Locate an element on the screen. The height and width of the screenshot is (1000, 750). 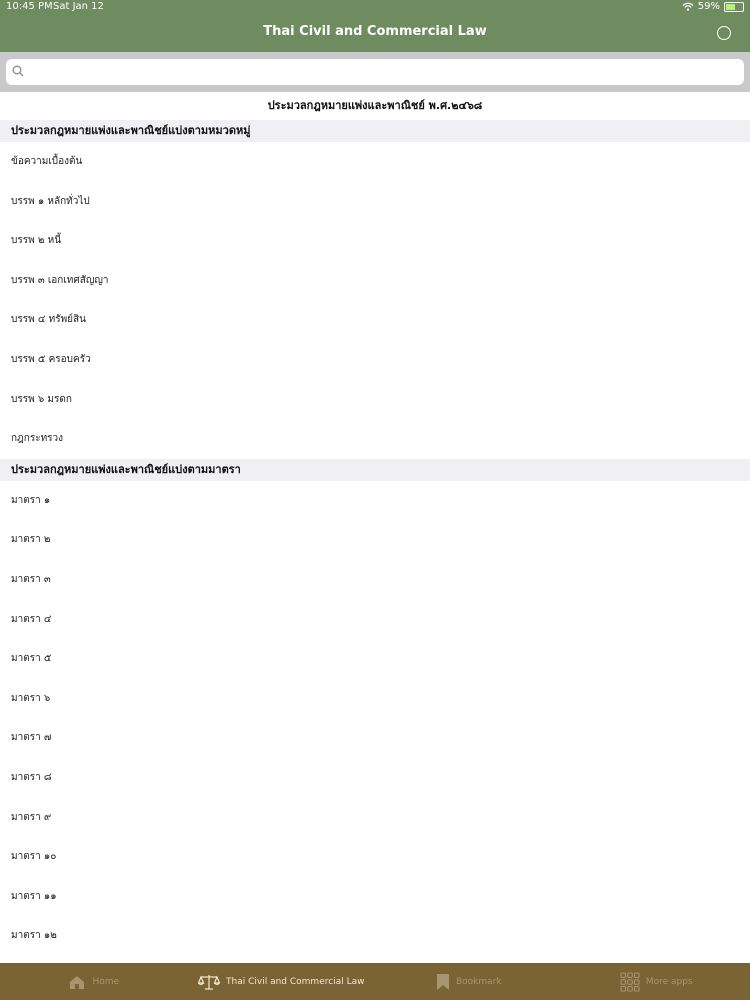
tab-label: More apps is located at coordinates (669, 981).